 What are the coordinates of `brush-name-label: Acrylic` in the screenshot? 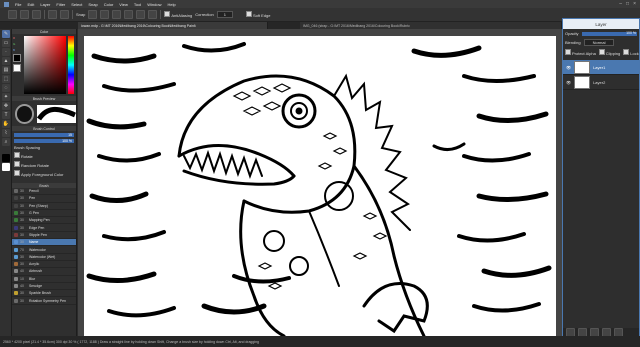 It's located at (34, 264).